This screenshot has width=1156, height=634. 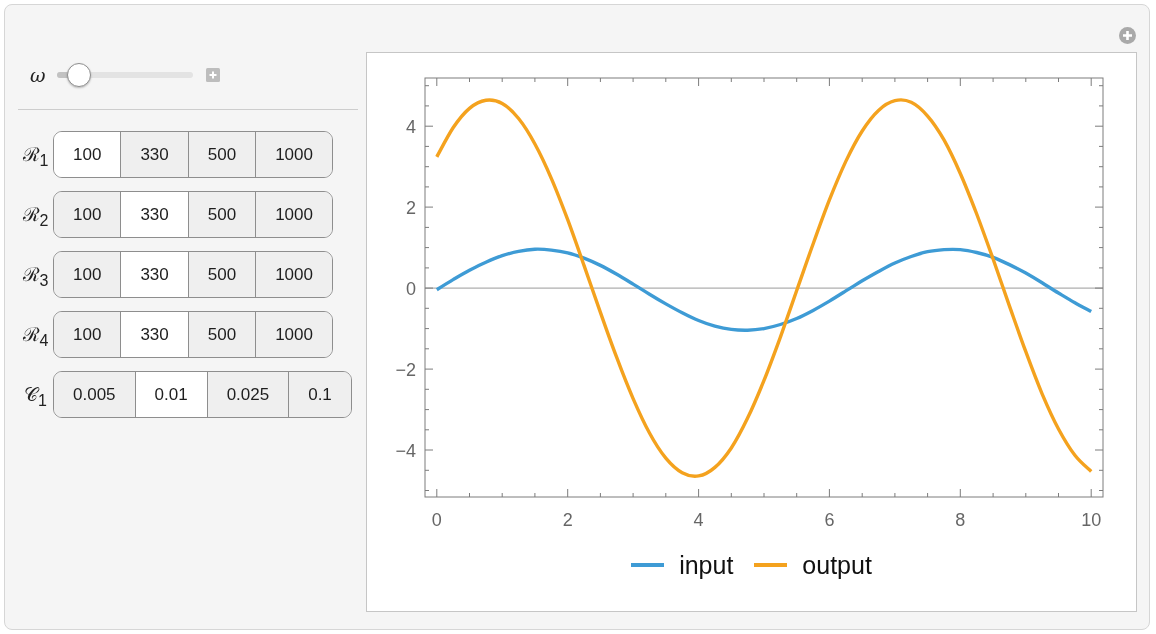 I want to click on variable-label: ℛ$_{3}$, so click(x=35, y=276).